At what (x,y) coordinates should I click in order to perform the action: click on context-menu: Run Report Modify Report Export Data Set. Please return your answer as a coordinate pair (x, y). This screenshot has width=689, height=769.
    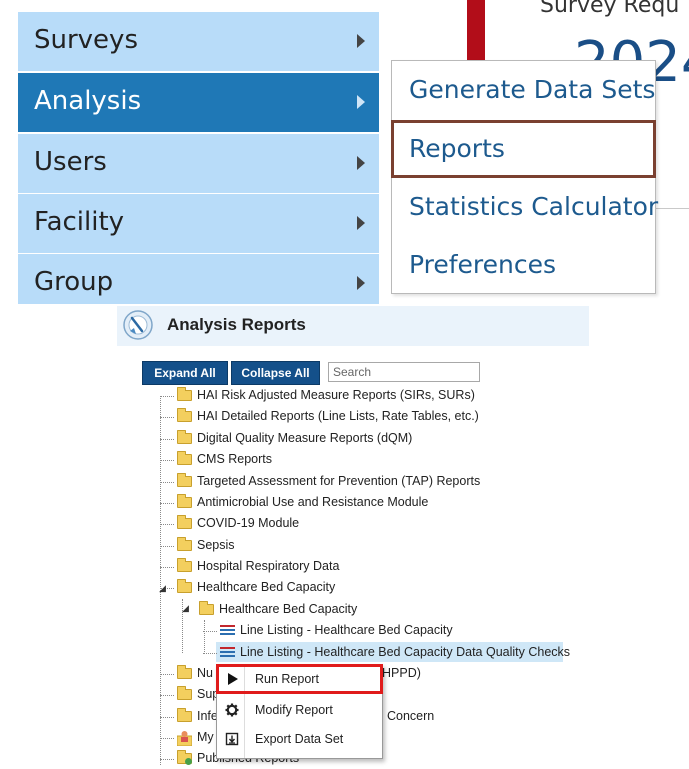
    Looking at the image, I should click on (299, 711).